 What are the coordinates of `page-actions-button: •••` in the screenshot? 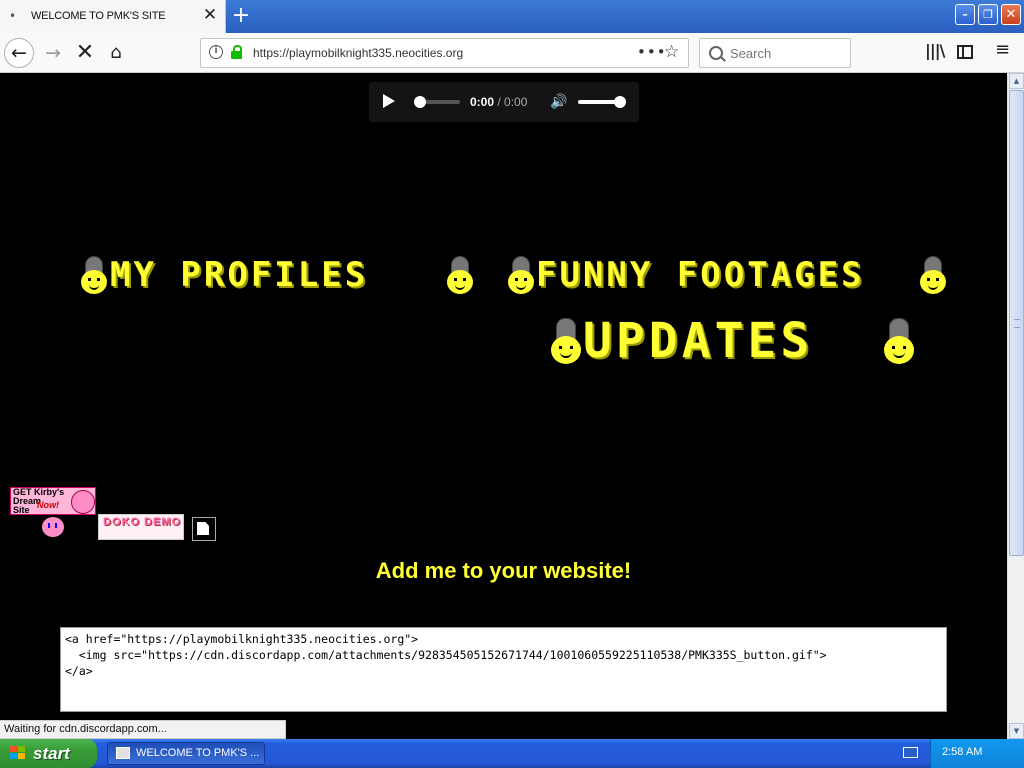 It's located at (652, 52).